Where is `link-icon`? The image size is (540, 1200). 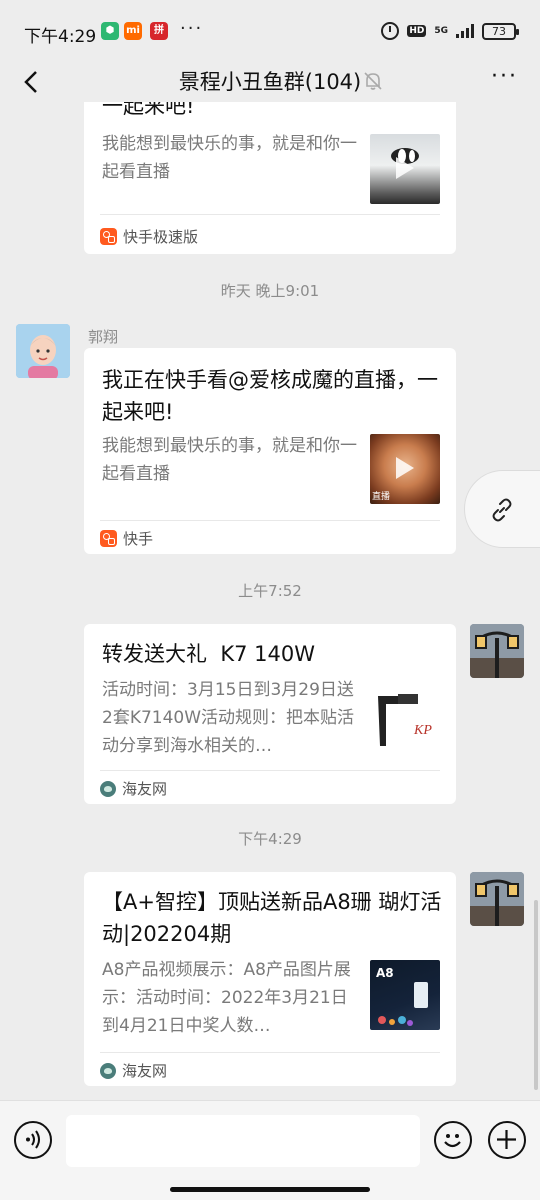
link-icon is located at coordinates (502, 510).